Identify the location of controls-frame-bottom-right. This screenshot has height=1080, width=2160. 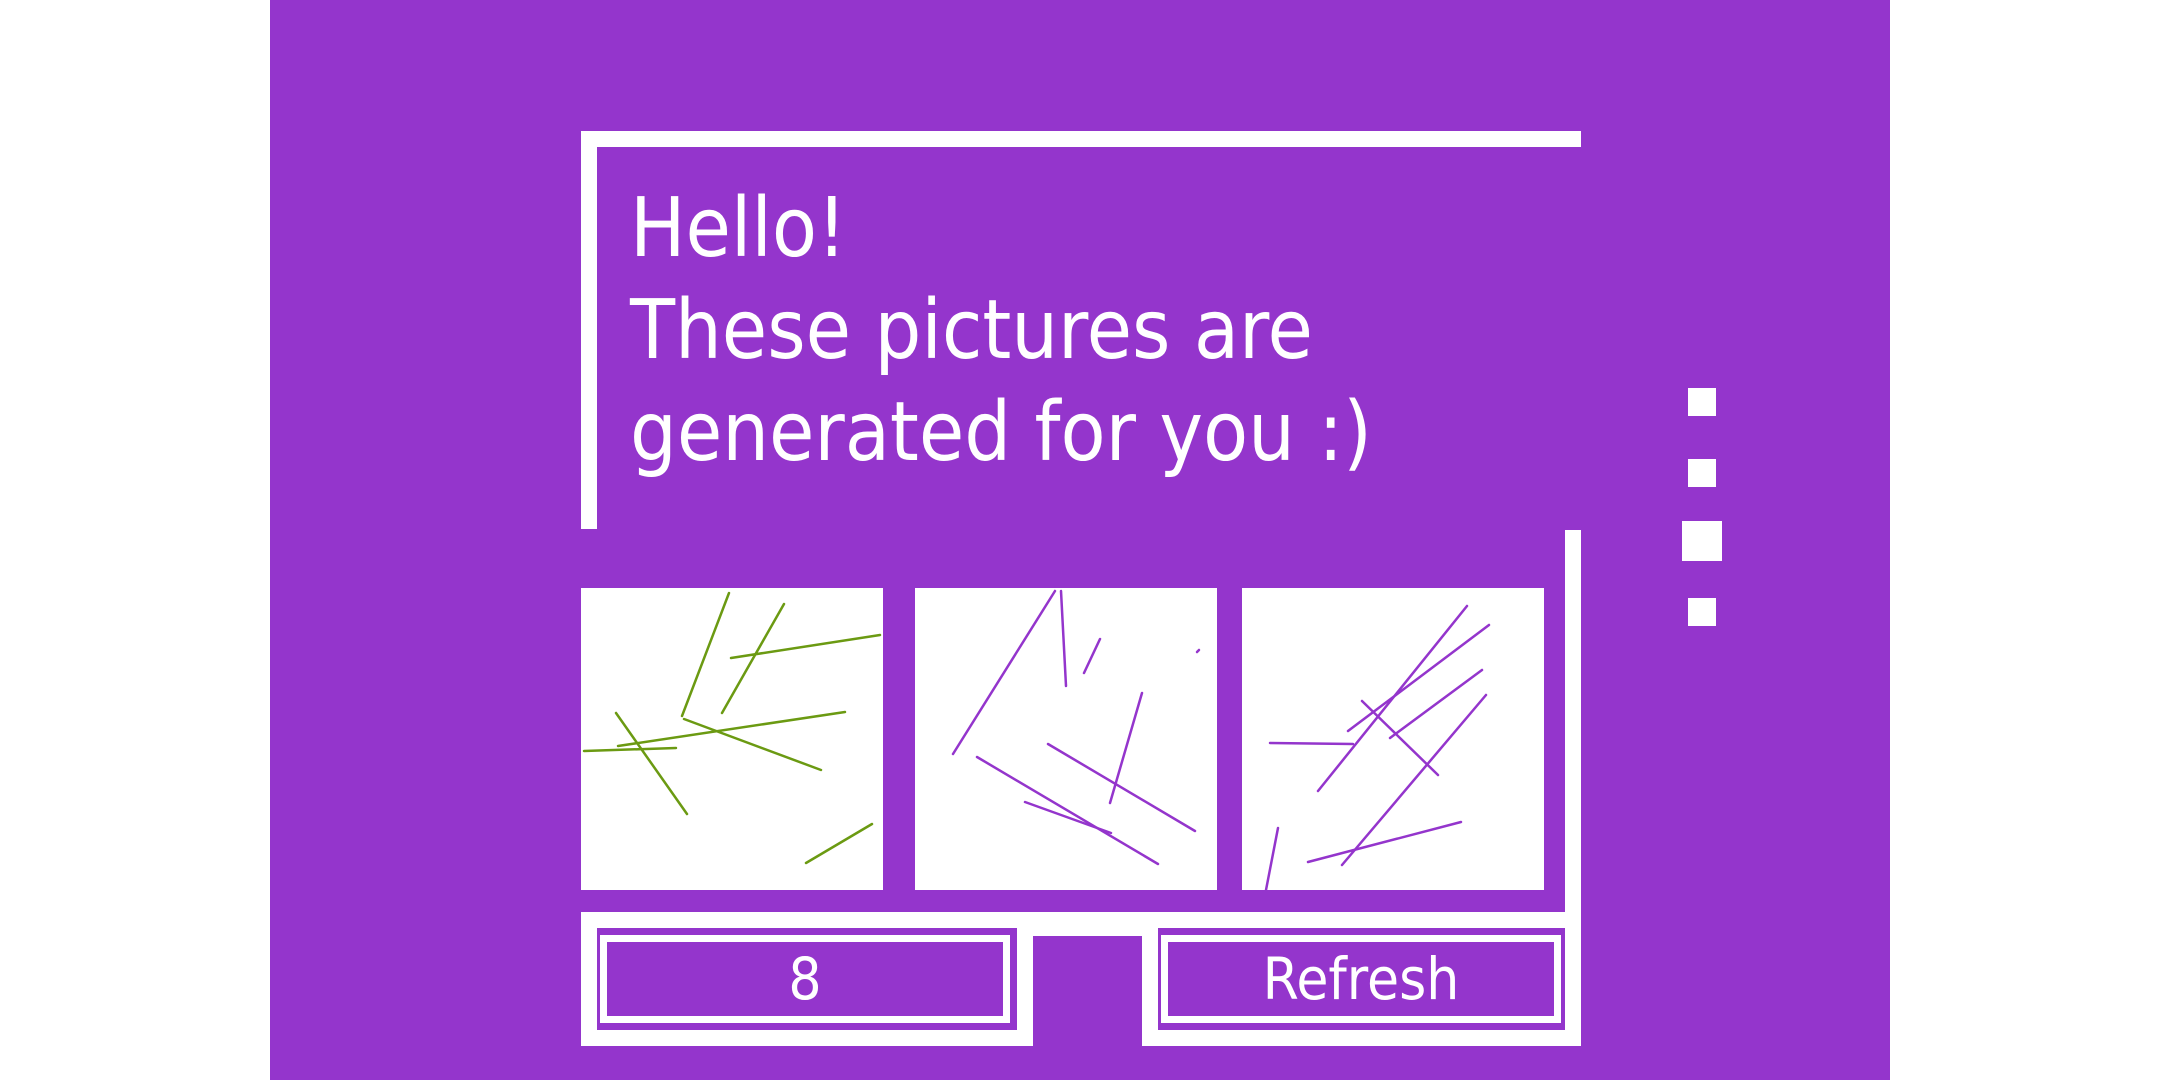
(1361, 1038).